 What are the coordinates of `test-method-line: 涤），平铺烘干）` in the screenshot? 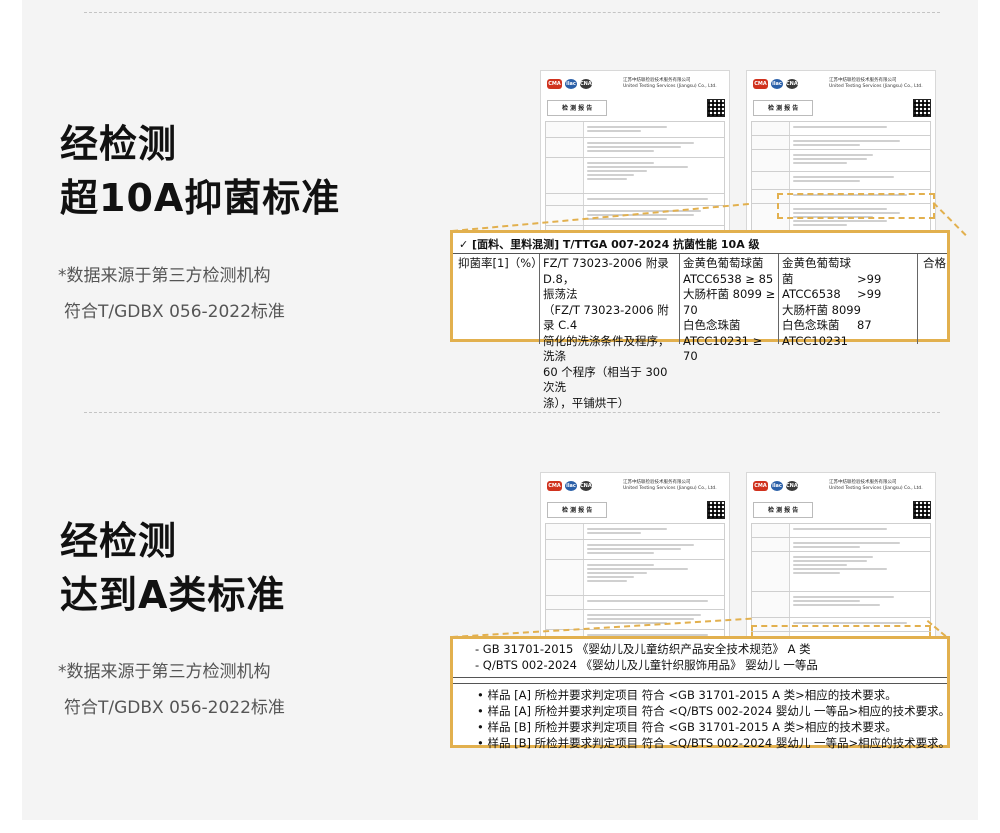 It's located at (586, 402).